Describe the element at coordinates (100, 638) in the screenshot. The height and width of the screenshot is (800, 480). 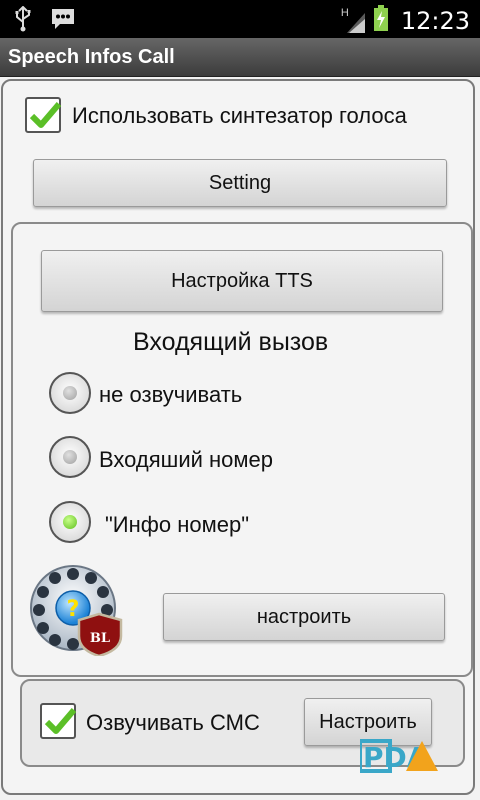
I see `blacklist-badge-text: BL` at that location.